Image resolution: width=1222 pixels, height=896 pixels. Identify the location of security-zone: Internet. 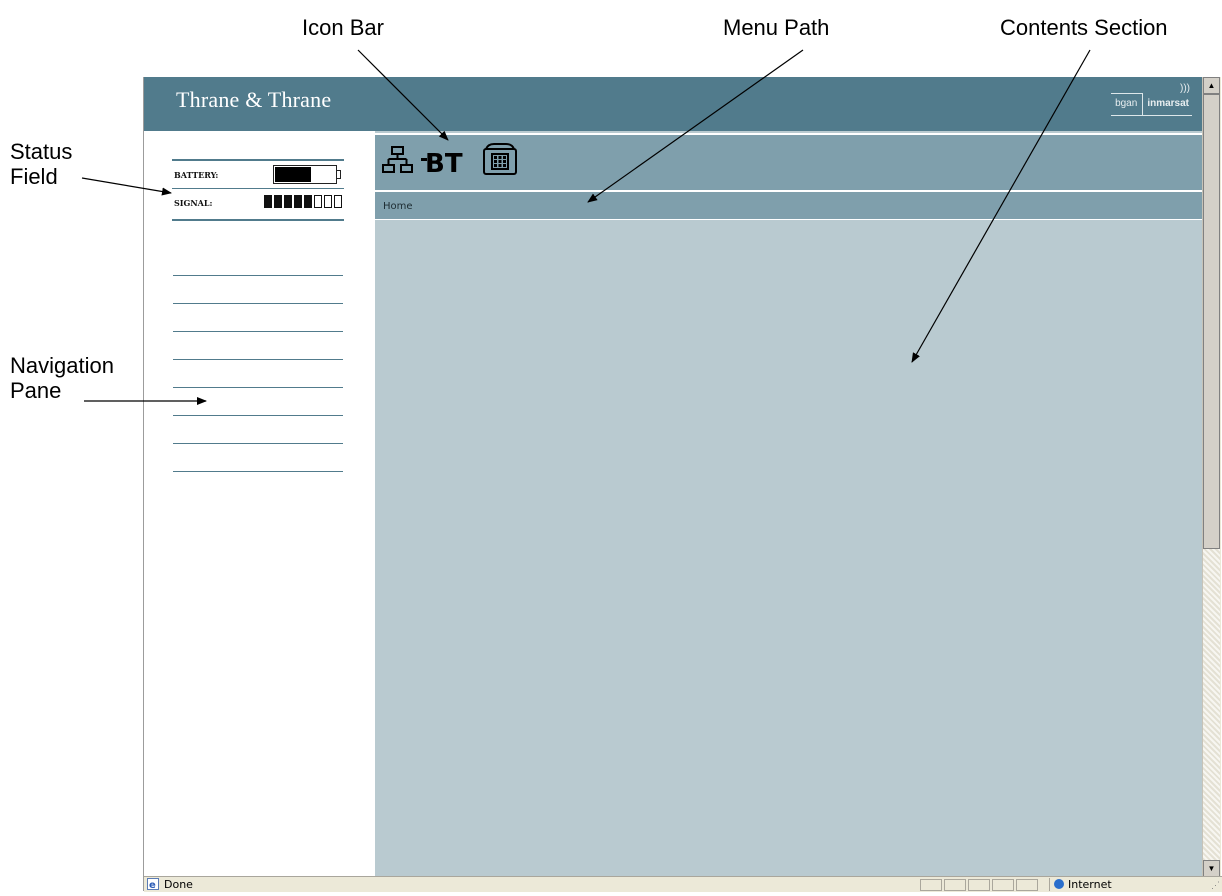
(1101, 884).